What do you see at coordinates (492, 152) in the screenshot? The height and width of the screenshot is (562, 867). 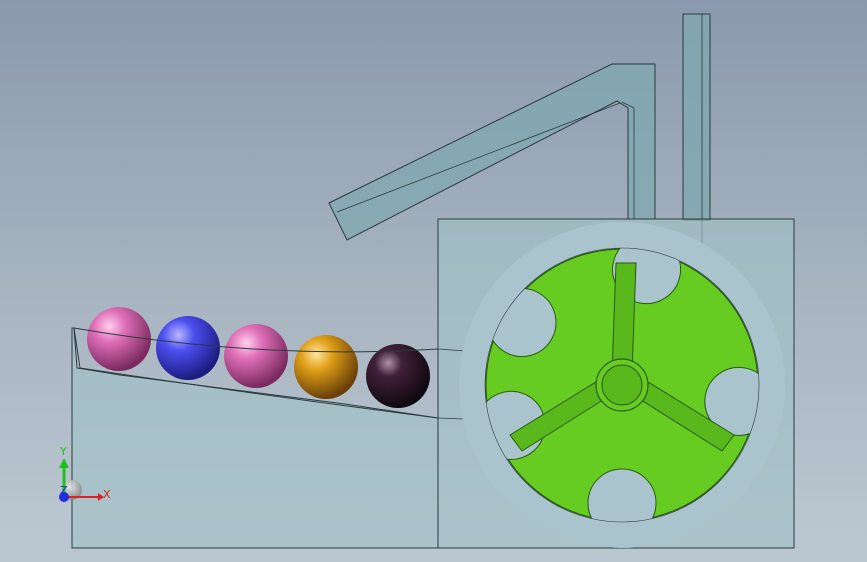 I see `feed-chute` at bounding box center [492, 152].